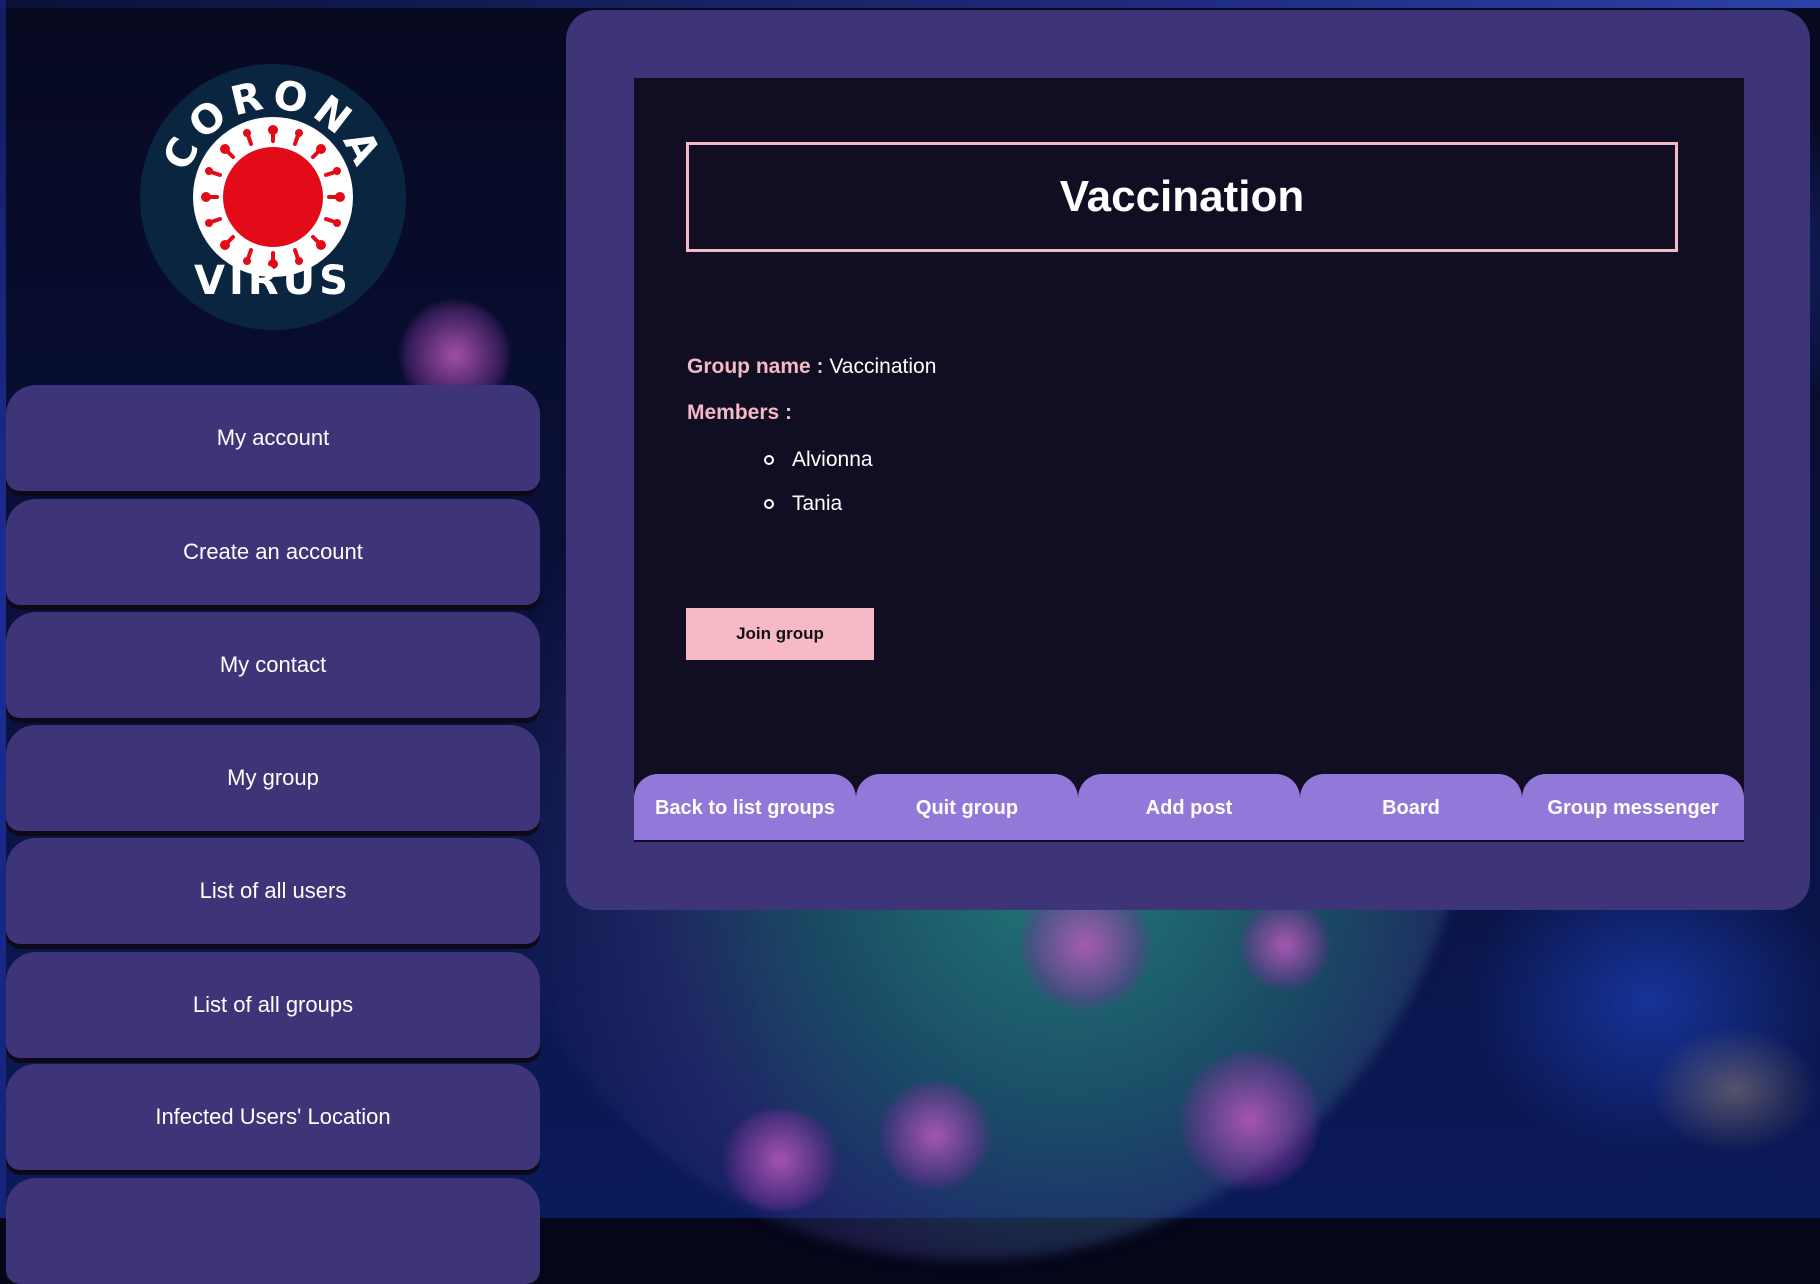 The height and width of the screenshot is (1284, 1820). I want to click on members-label: Members :, so click(740, 412).